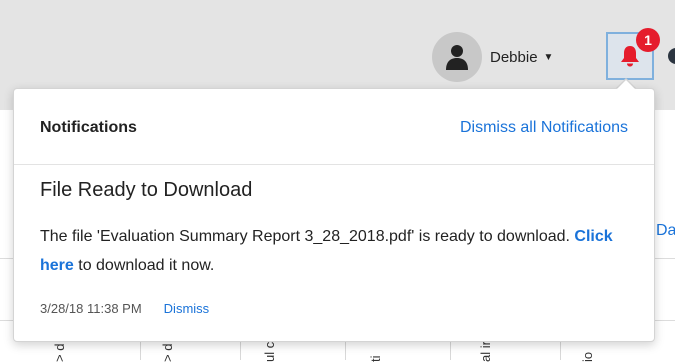  I want to click on user-menu: Debbie ▼, so click(492, 57).